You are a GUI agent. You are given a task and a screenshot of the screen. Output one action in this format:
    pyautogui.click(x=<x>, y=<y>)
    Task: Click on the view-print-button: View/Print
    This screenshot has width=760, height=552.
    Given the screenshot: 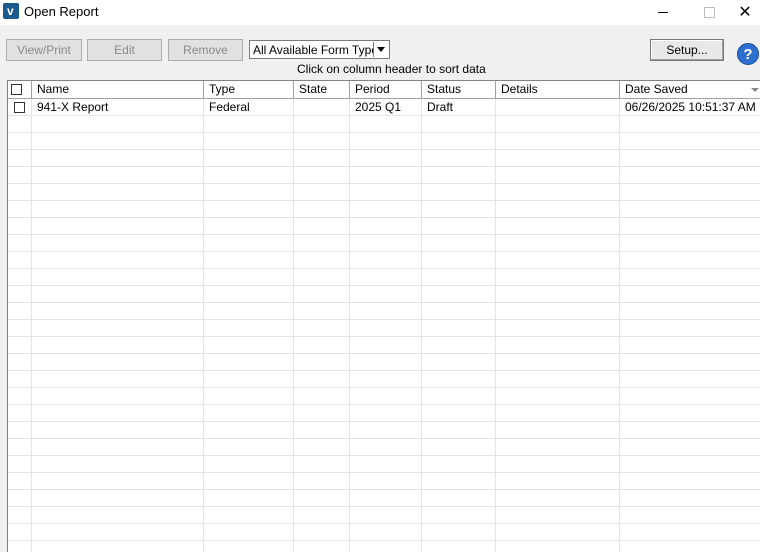 What is the action you would take?
    pyautogui.click(x=44, y=50)
    